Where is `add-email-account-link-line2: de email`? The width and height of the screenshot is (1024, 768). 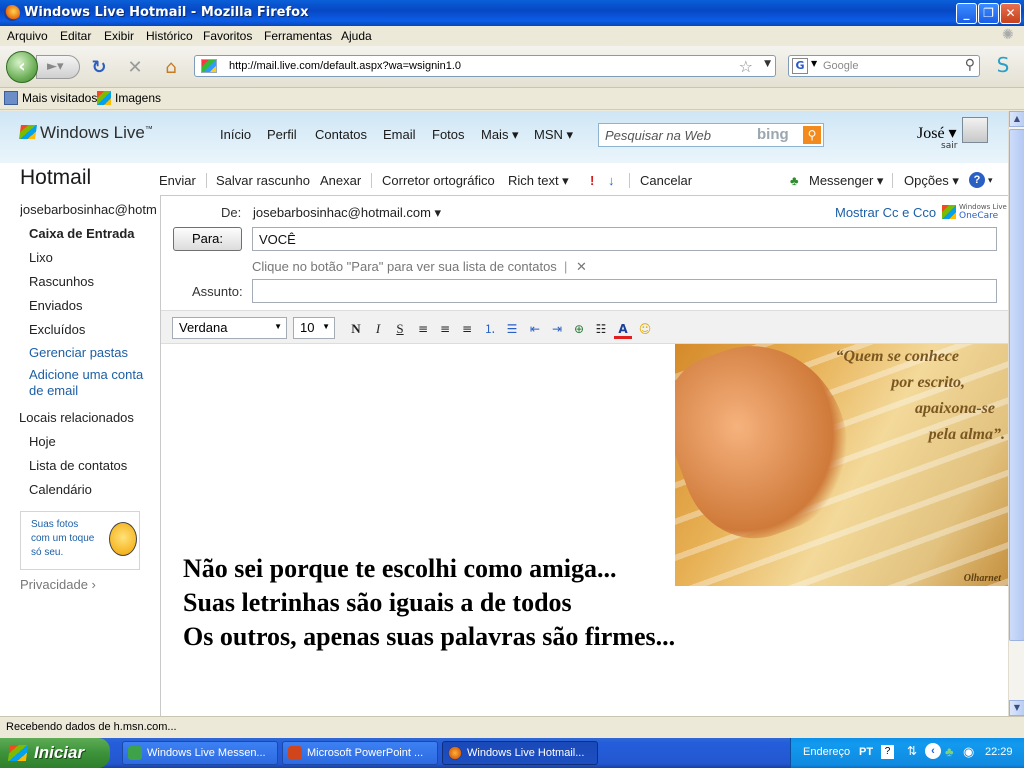
add-email-account-link-line2: de email is located at coordinates (53, 390).